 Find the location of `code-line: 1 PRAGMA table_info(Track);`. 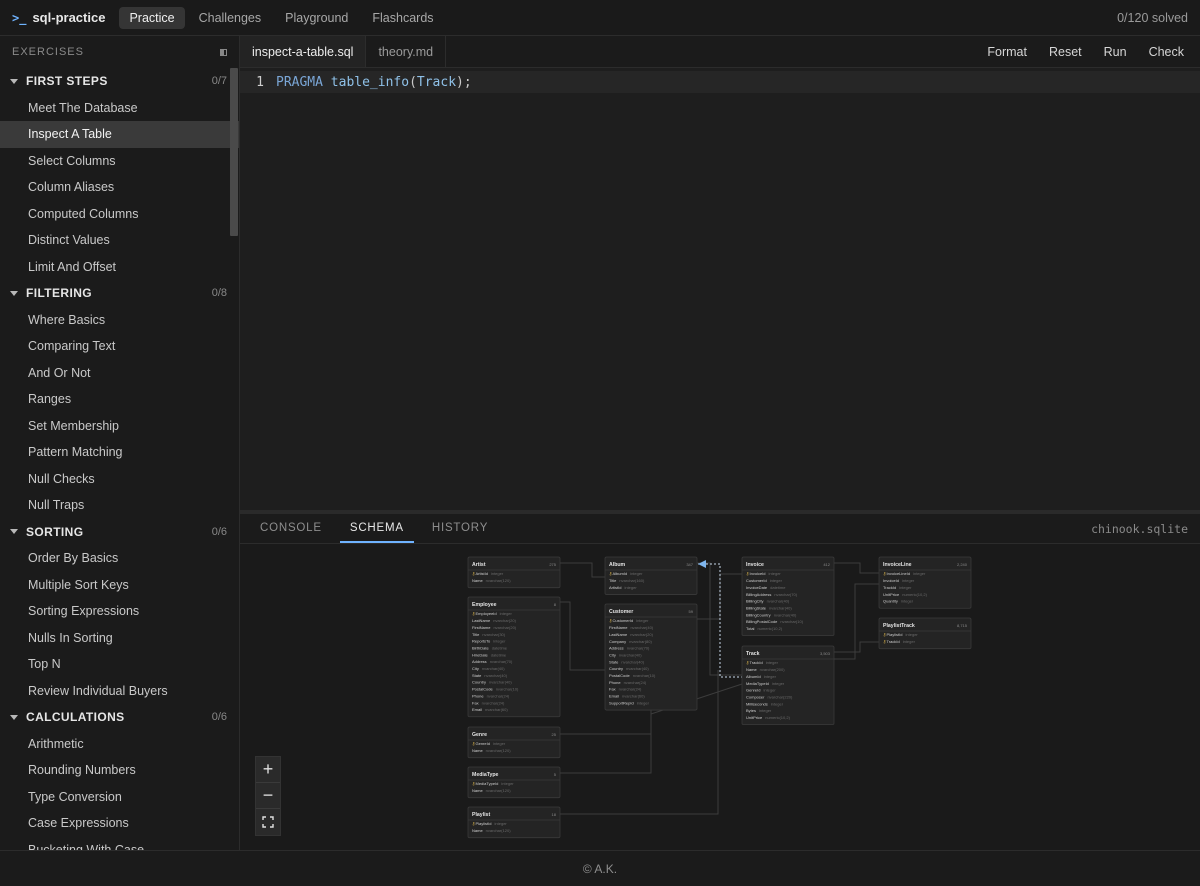

code-line: 1 PRAGMA table_info(Track); is located at coordinates (720, 82).